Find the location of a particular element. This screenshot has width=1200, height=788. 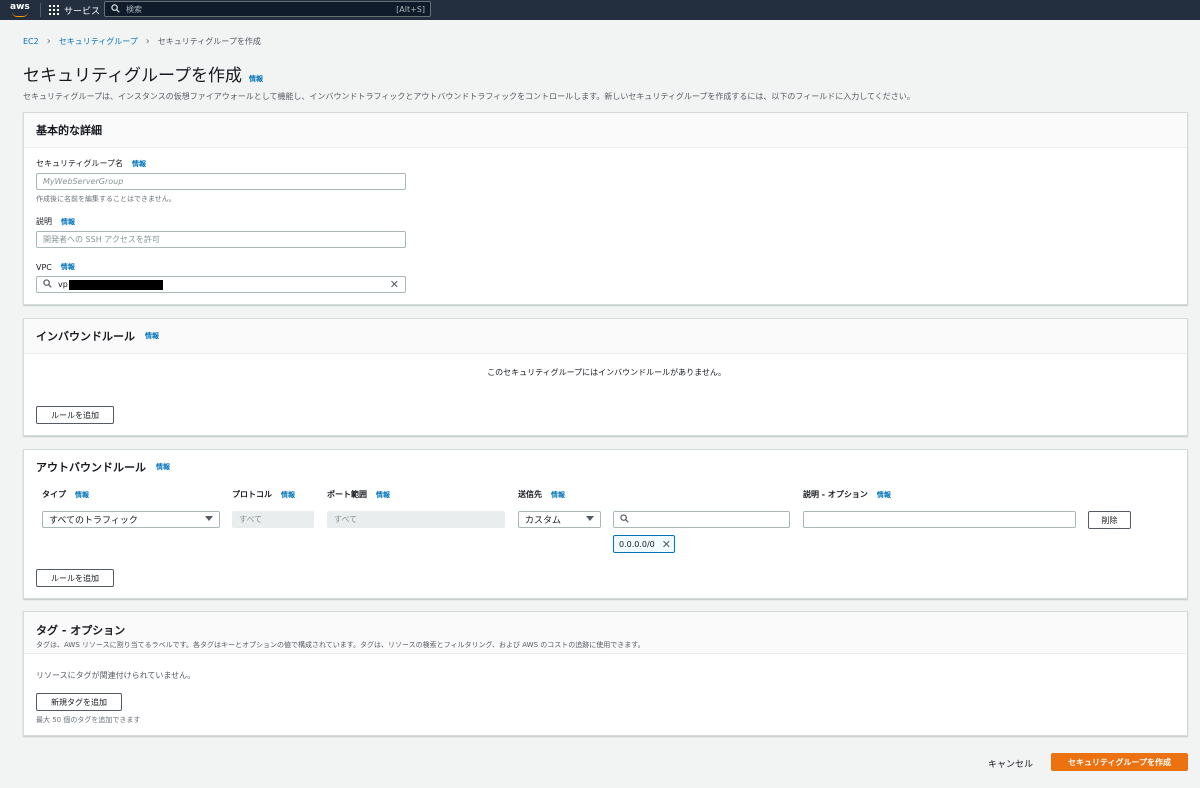

outbound-rules-header: アウトバウンドルール 情報 is located at coordinates (605, 467).